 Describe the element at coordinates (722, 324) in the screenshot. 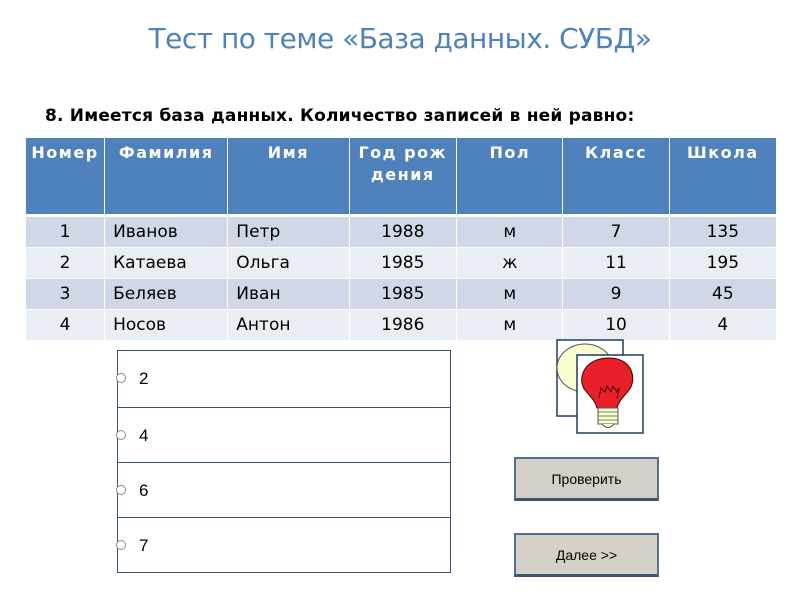

I see `cell-school: 4` at that location.